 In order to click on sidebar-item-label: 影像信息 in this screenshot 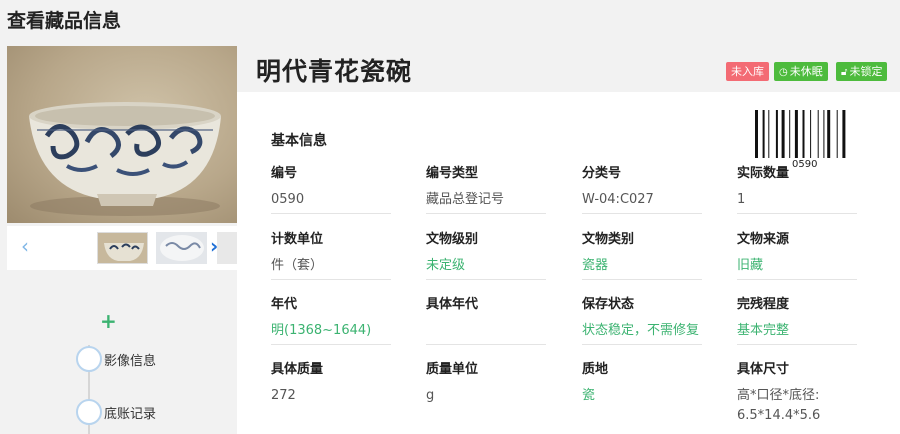, I will do `click(130, 361)`.